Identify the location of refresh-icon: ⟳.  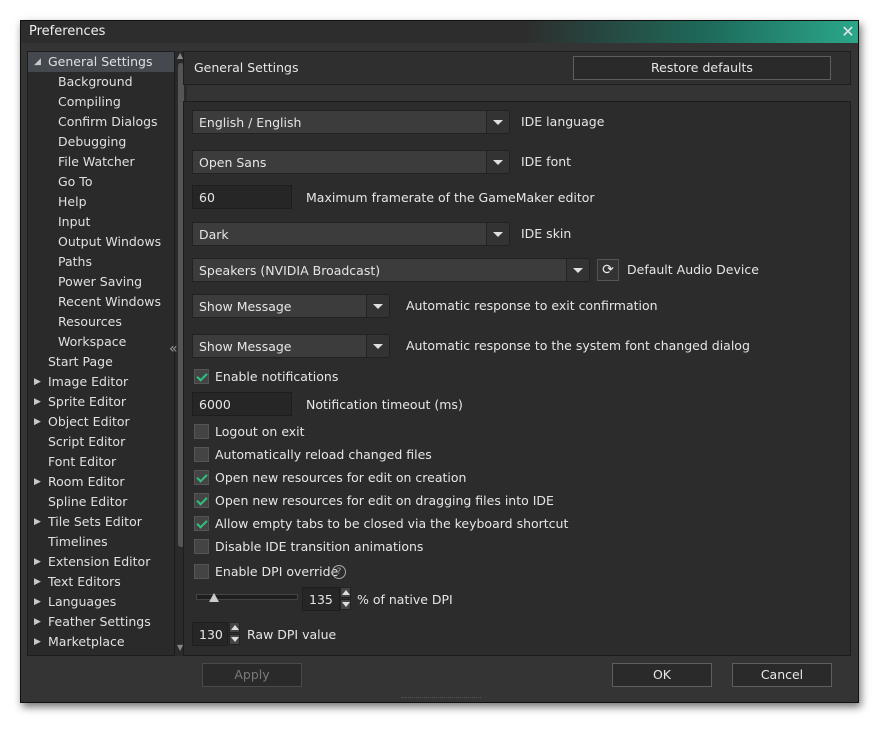
(608, 270).